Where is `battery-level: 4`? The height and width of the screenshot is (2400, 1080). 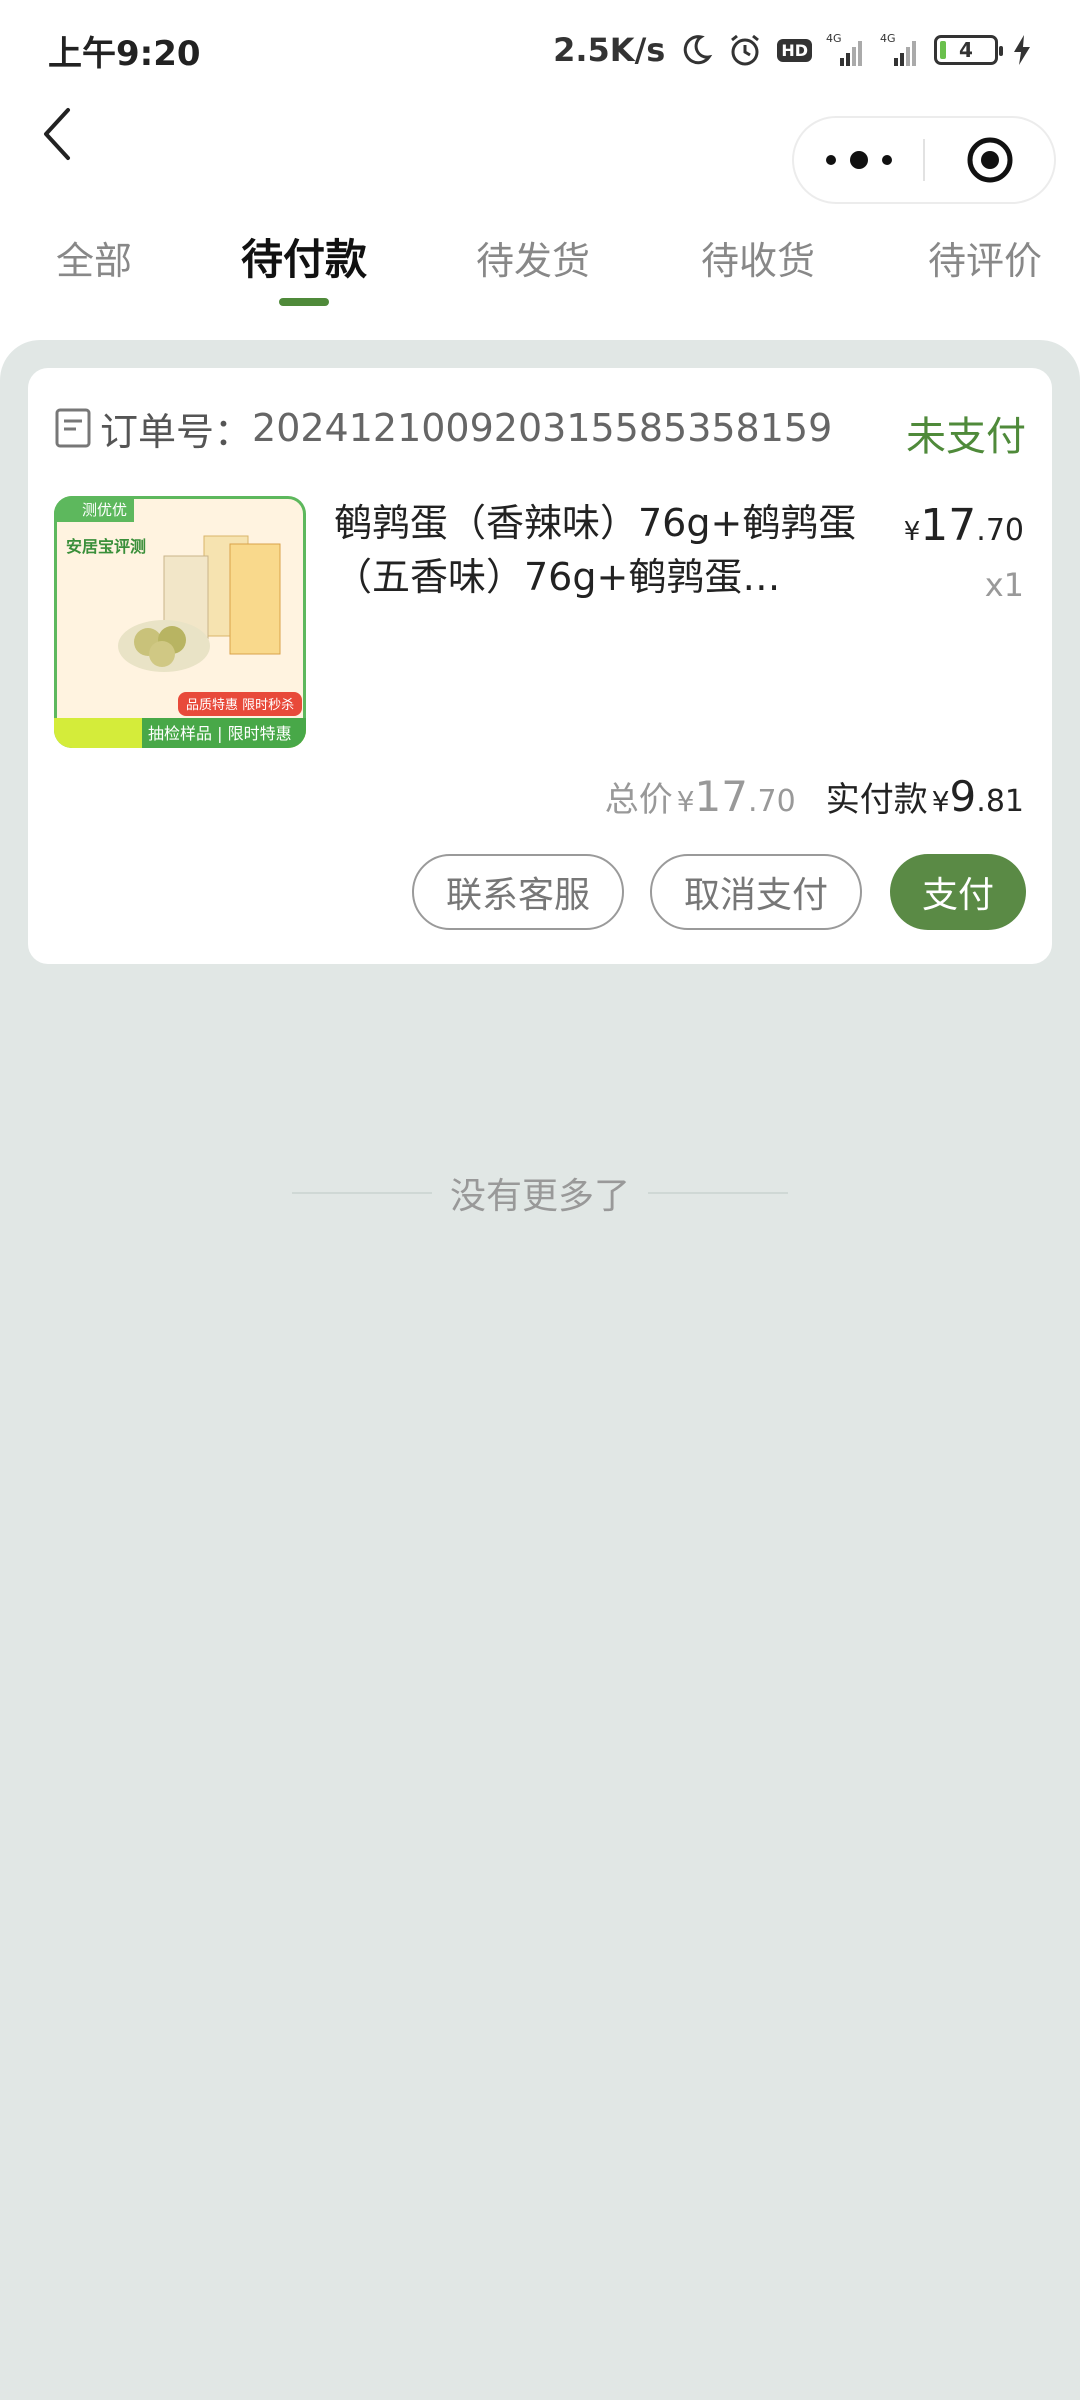 battery-level: 4 is located at coordinates (966, 50).